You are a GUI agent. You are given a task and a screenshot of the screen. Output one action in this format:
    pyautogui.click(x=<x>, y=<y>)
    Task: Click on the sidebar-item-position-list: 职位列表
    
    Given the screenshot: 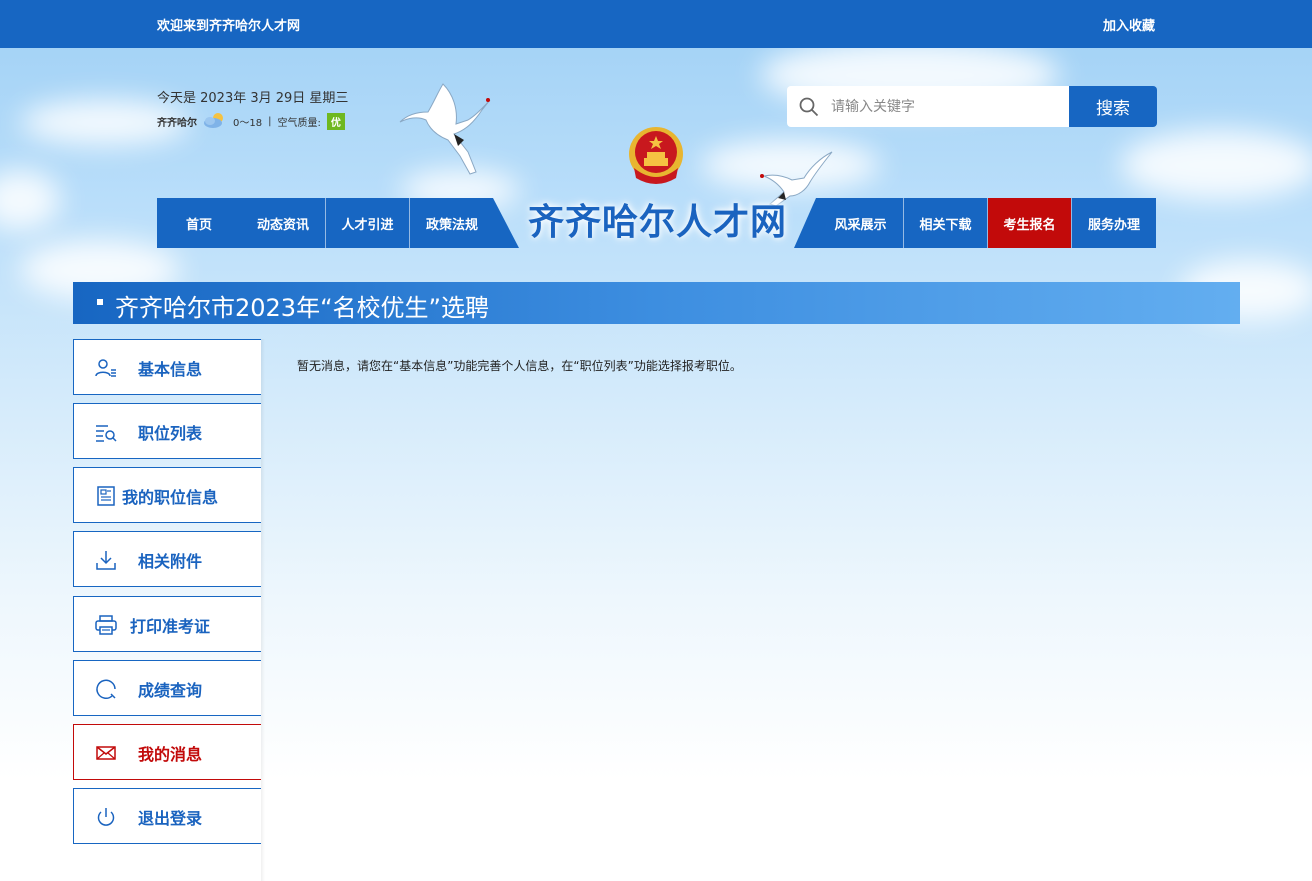 What is the action you would take?
    pyautogui.click(x=167, y=431)
    